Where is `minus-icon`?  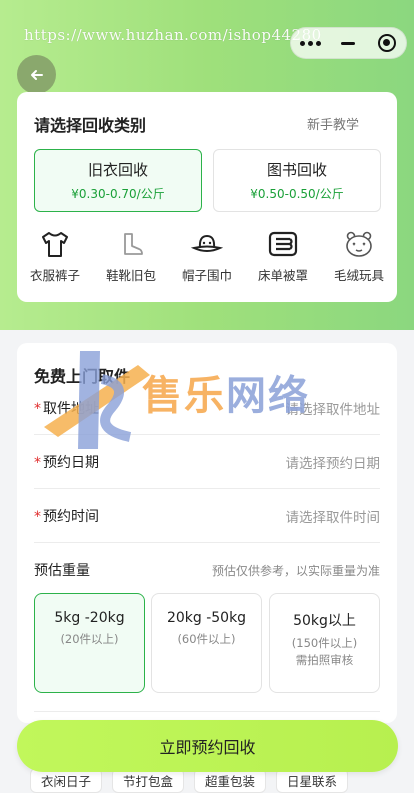
minus-icon is located at coordinates (348, 43).